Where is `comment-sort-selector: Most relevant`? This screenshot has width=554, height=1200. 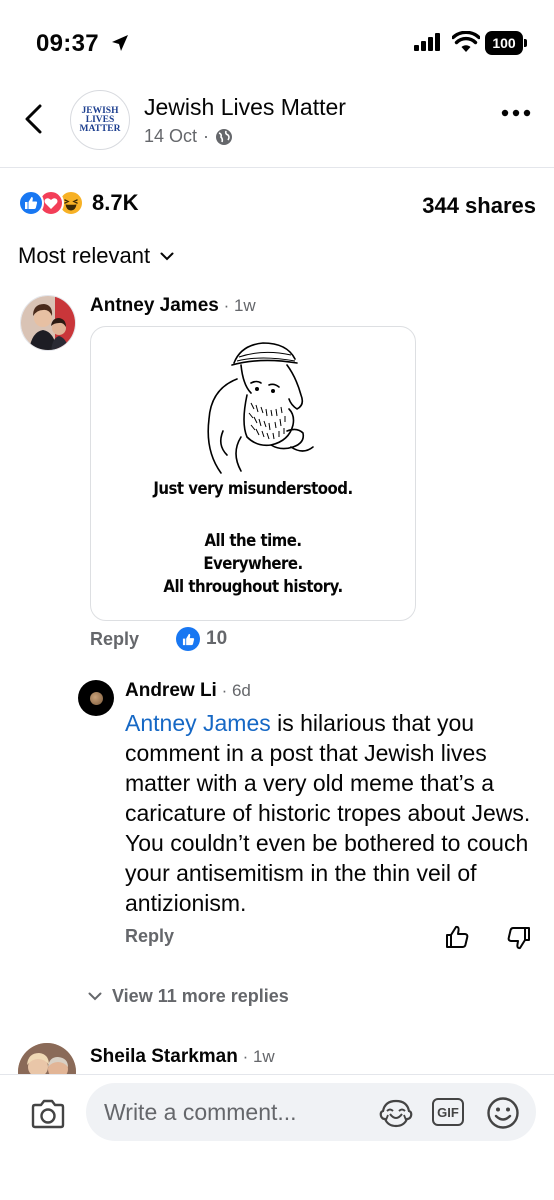
comment-sort-selector: Most relevant is located at coordinates (96, 256).